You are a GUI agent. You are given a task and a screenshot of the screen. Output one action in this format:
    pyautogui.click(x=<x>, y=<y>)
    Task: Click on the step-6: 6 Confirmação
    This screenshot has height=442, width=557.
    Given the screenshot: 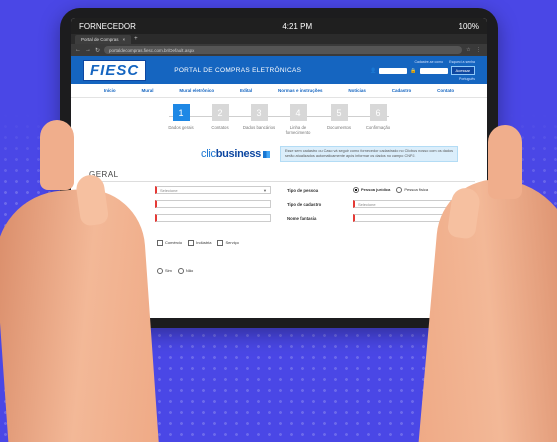 What is the action you would take?
    pyautogui.click(x=378, y=117)
    